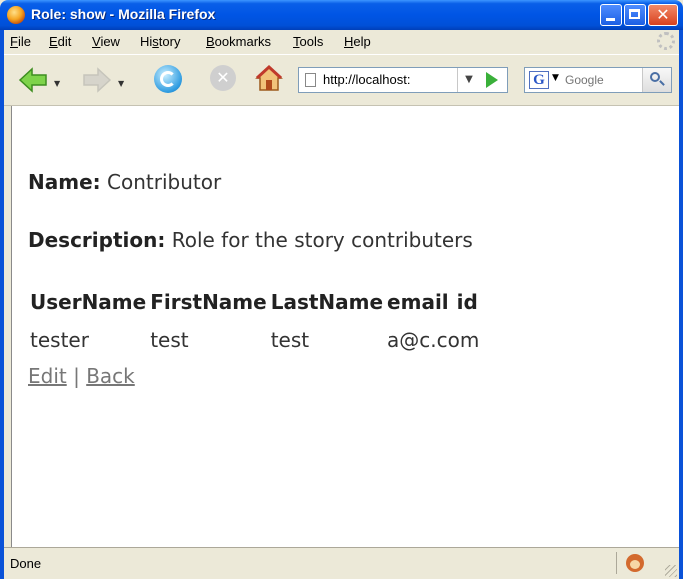 The height and width of the screenshot is (579, 683). I want to click on title-bar: Role: show - Mozilla Firefox ✕, so click(341, 15).